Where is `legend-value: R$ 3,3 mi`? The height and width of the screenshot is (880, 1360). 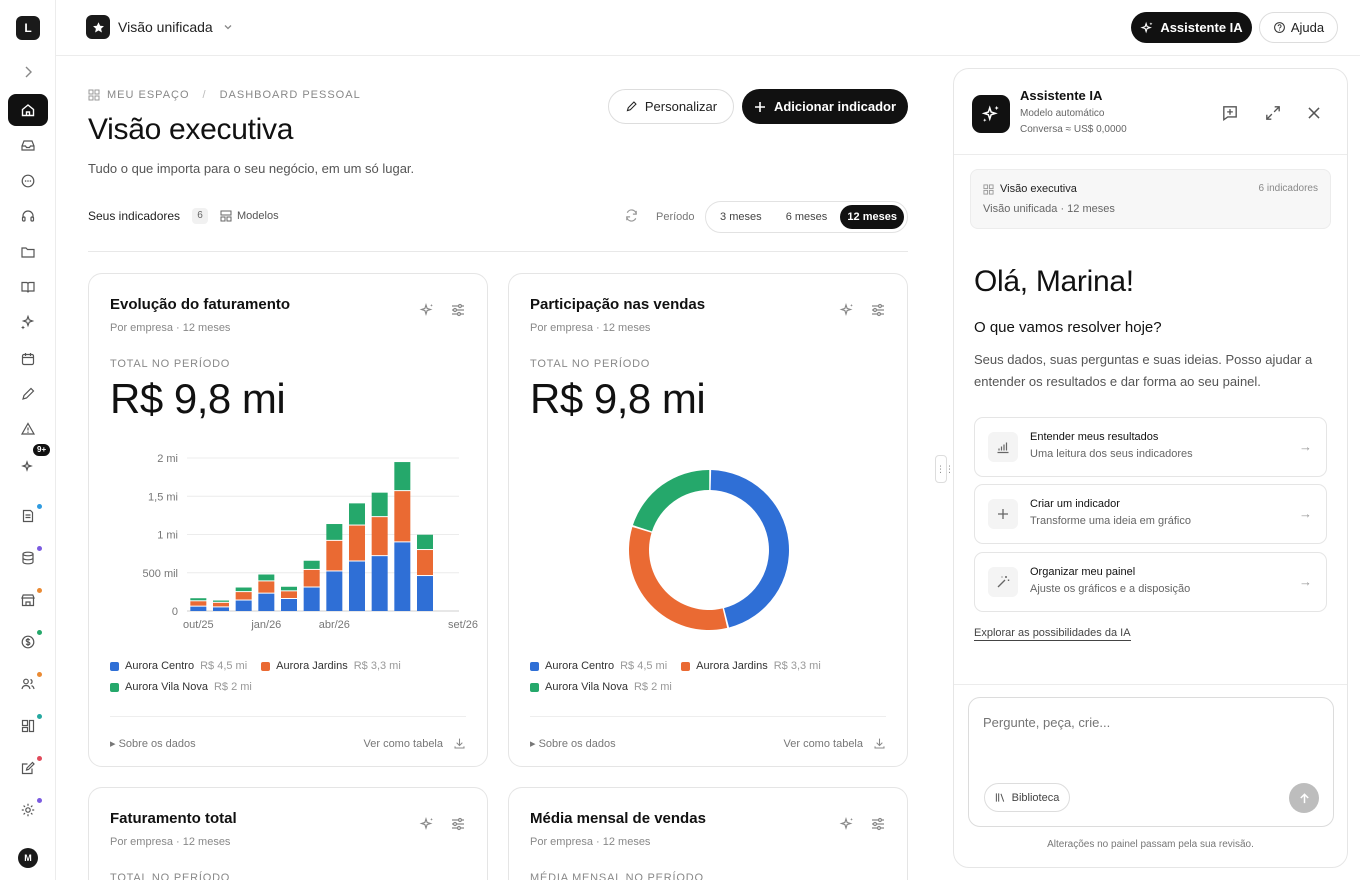 legend-value: R$ 3,3 mi is located at coordinates (797, 666).